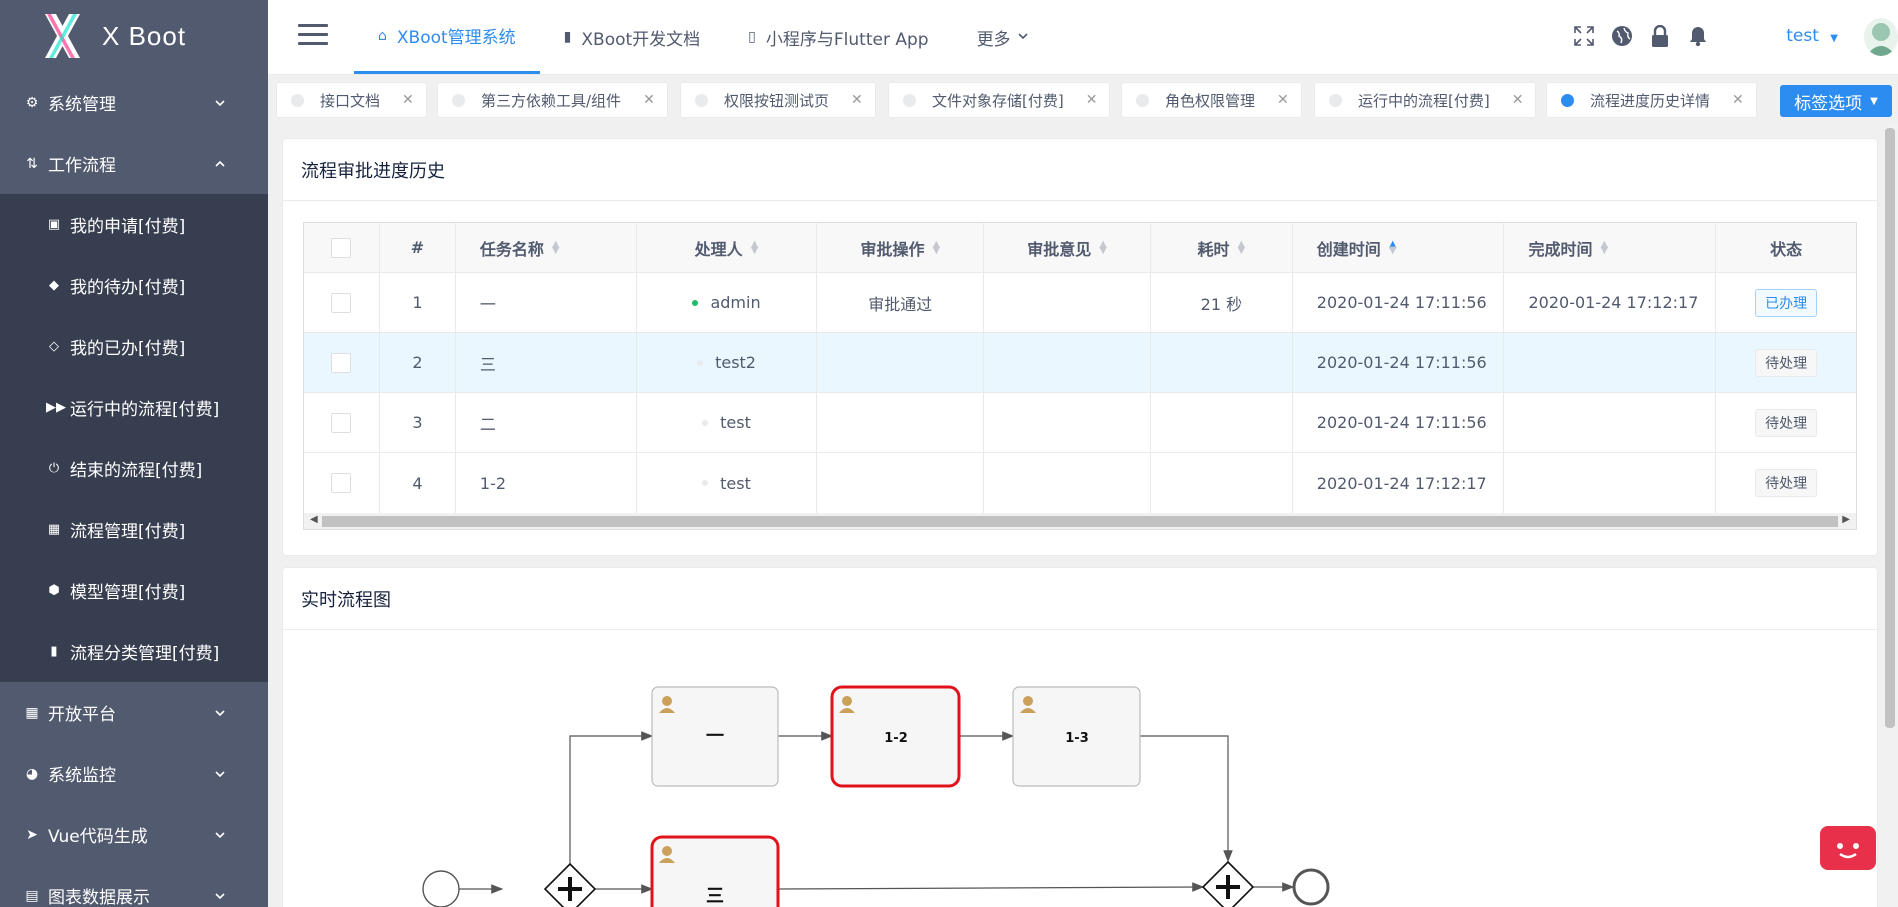  I want to click on table-row: 2 三 test2 2020-01-24 17:11:56 待处理, so click(1080, 363).